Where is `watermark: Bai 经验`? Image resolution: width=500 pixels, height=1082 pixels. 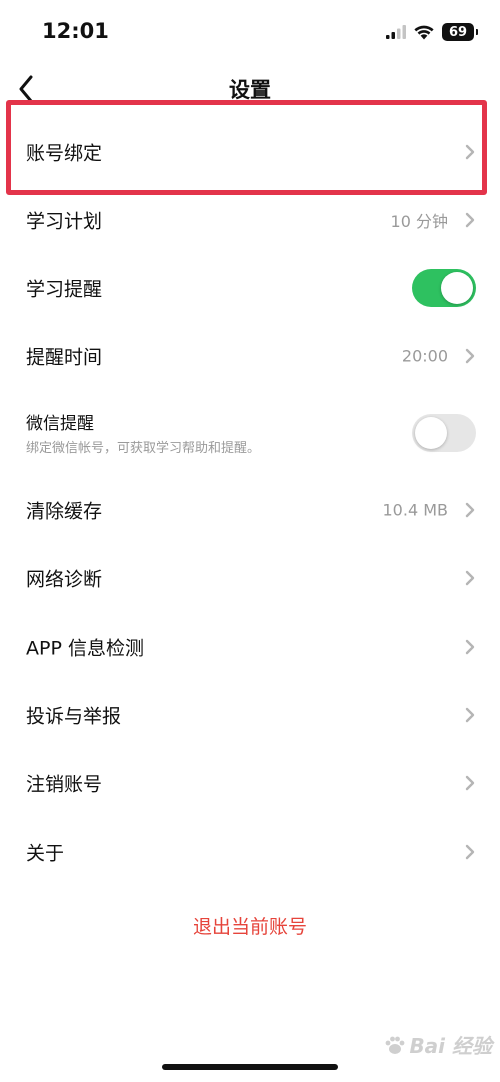
watermark: Bai 经验 is located at coordinates (438, 1044).